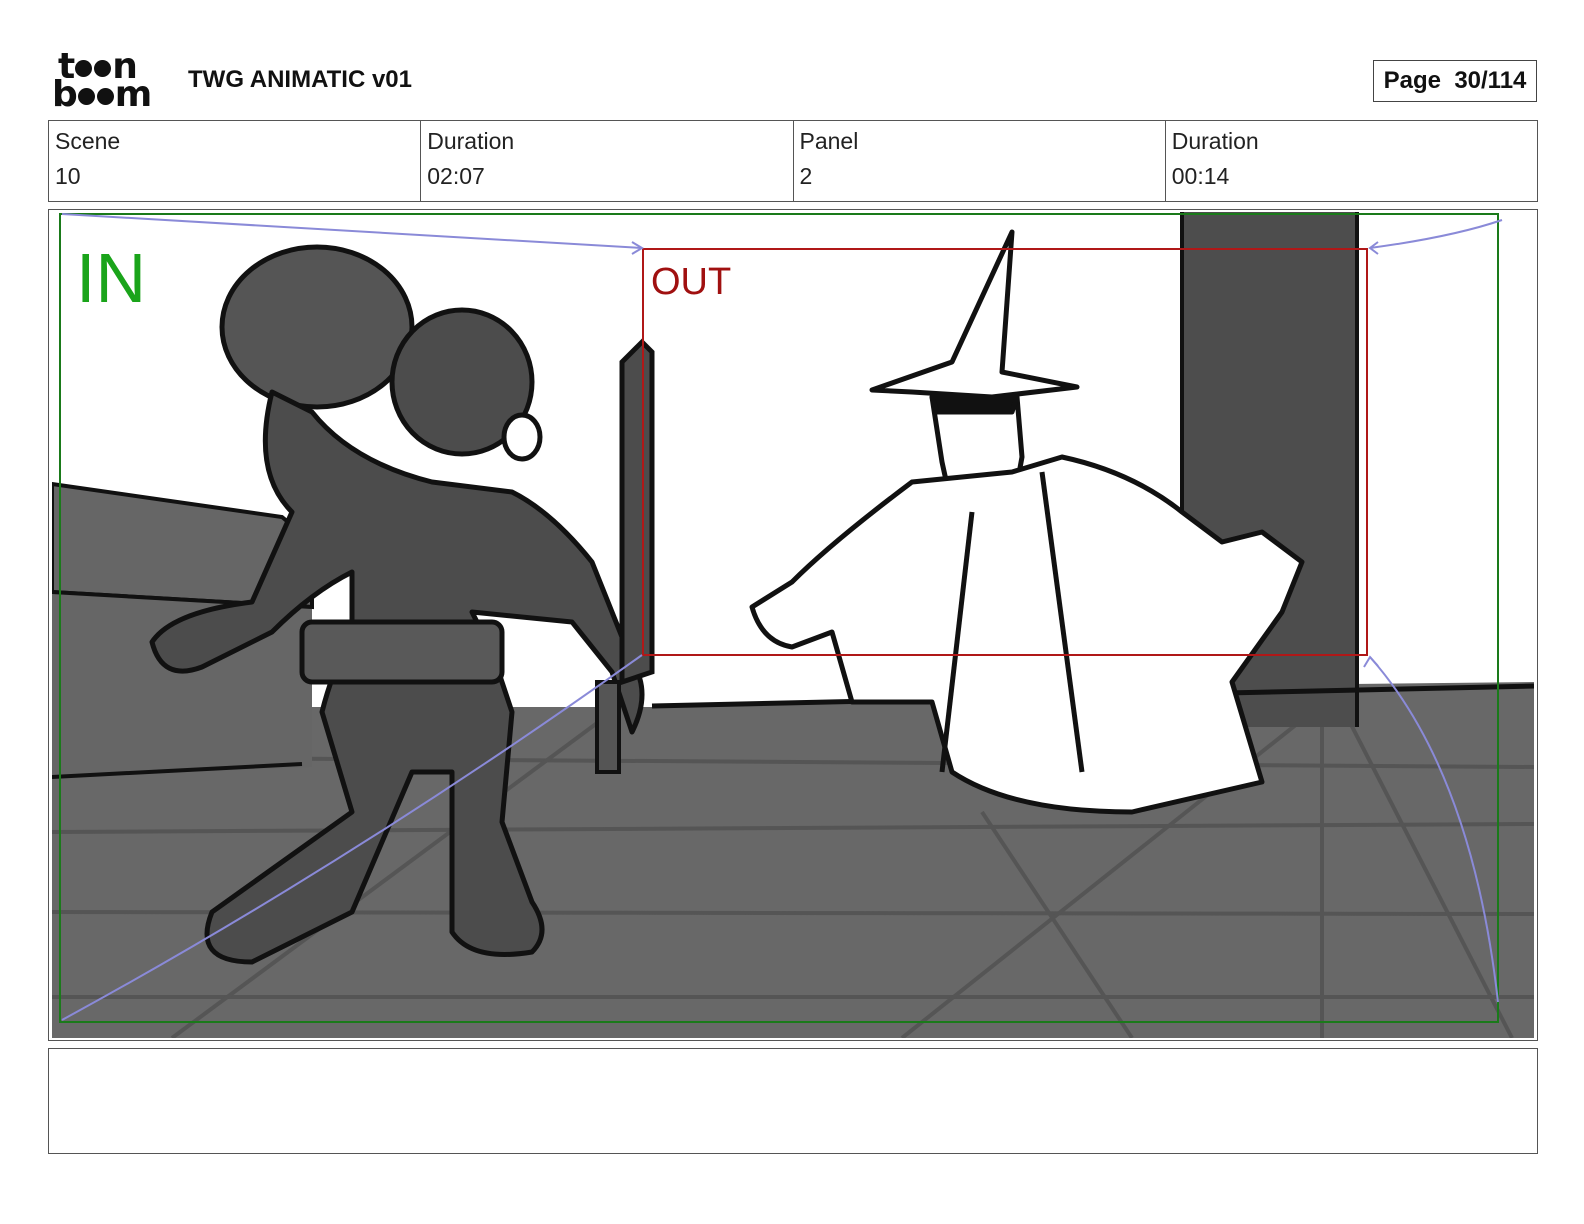 The width and height of the screenshot is (1584, 1224). What do you see at coordinates (829, 141) in the screenshot?
I see `panel-label: Panel` at bounding box center [829, 141].